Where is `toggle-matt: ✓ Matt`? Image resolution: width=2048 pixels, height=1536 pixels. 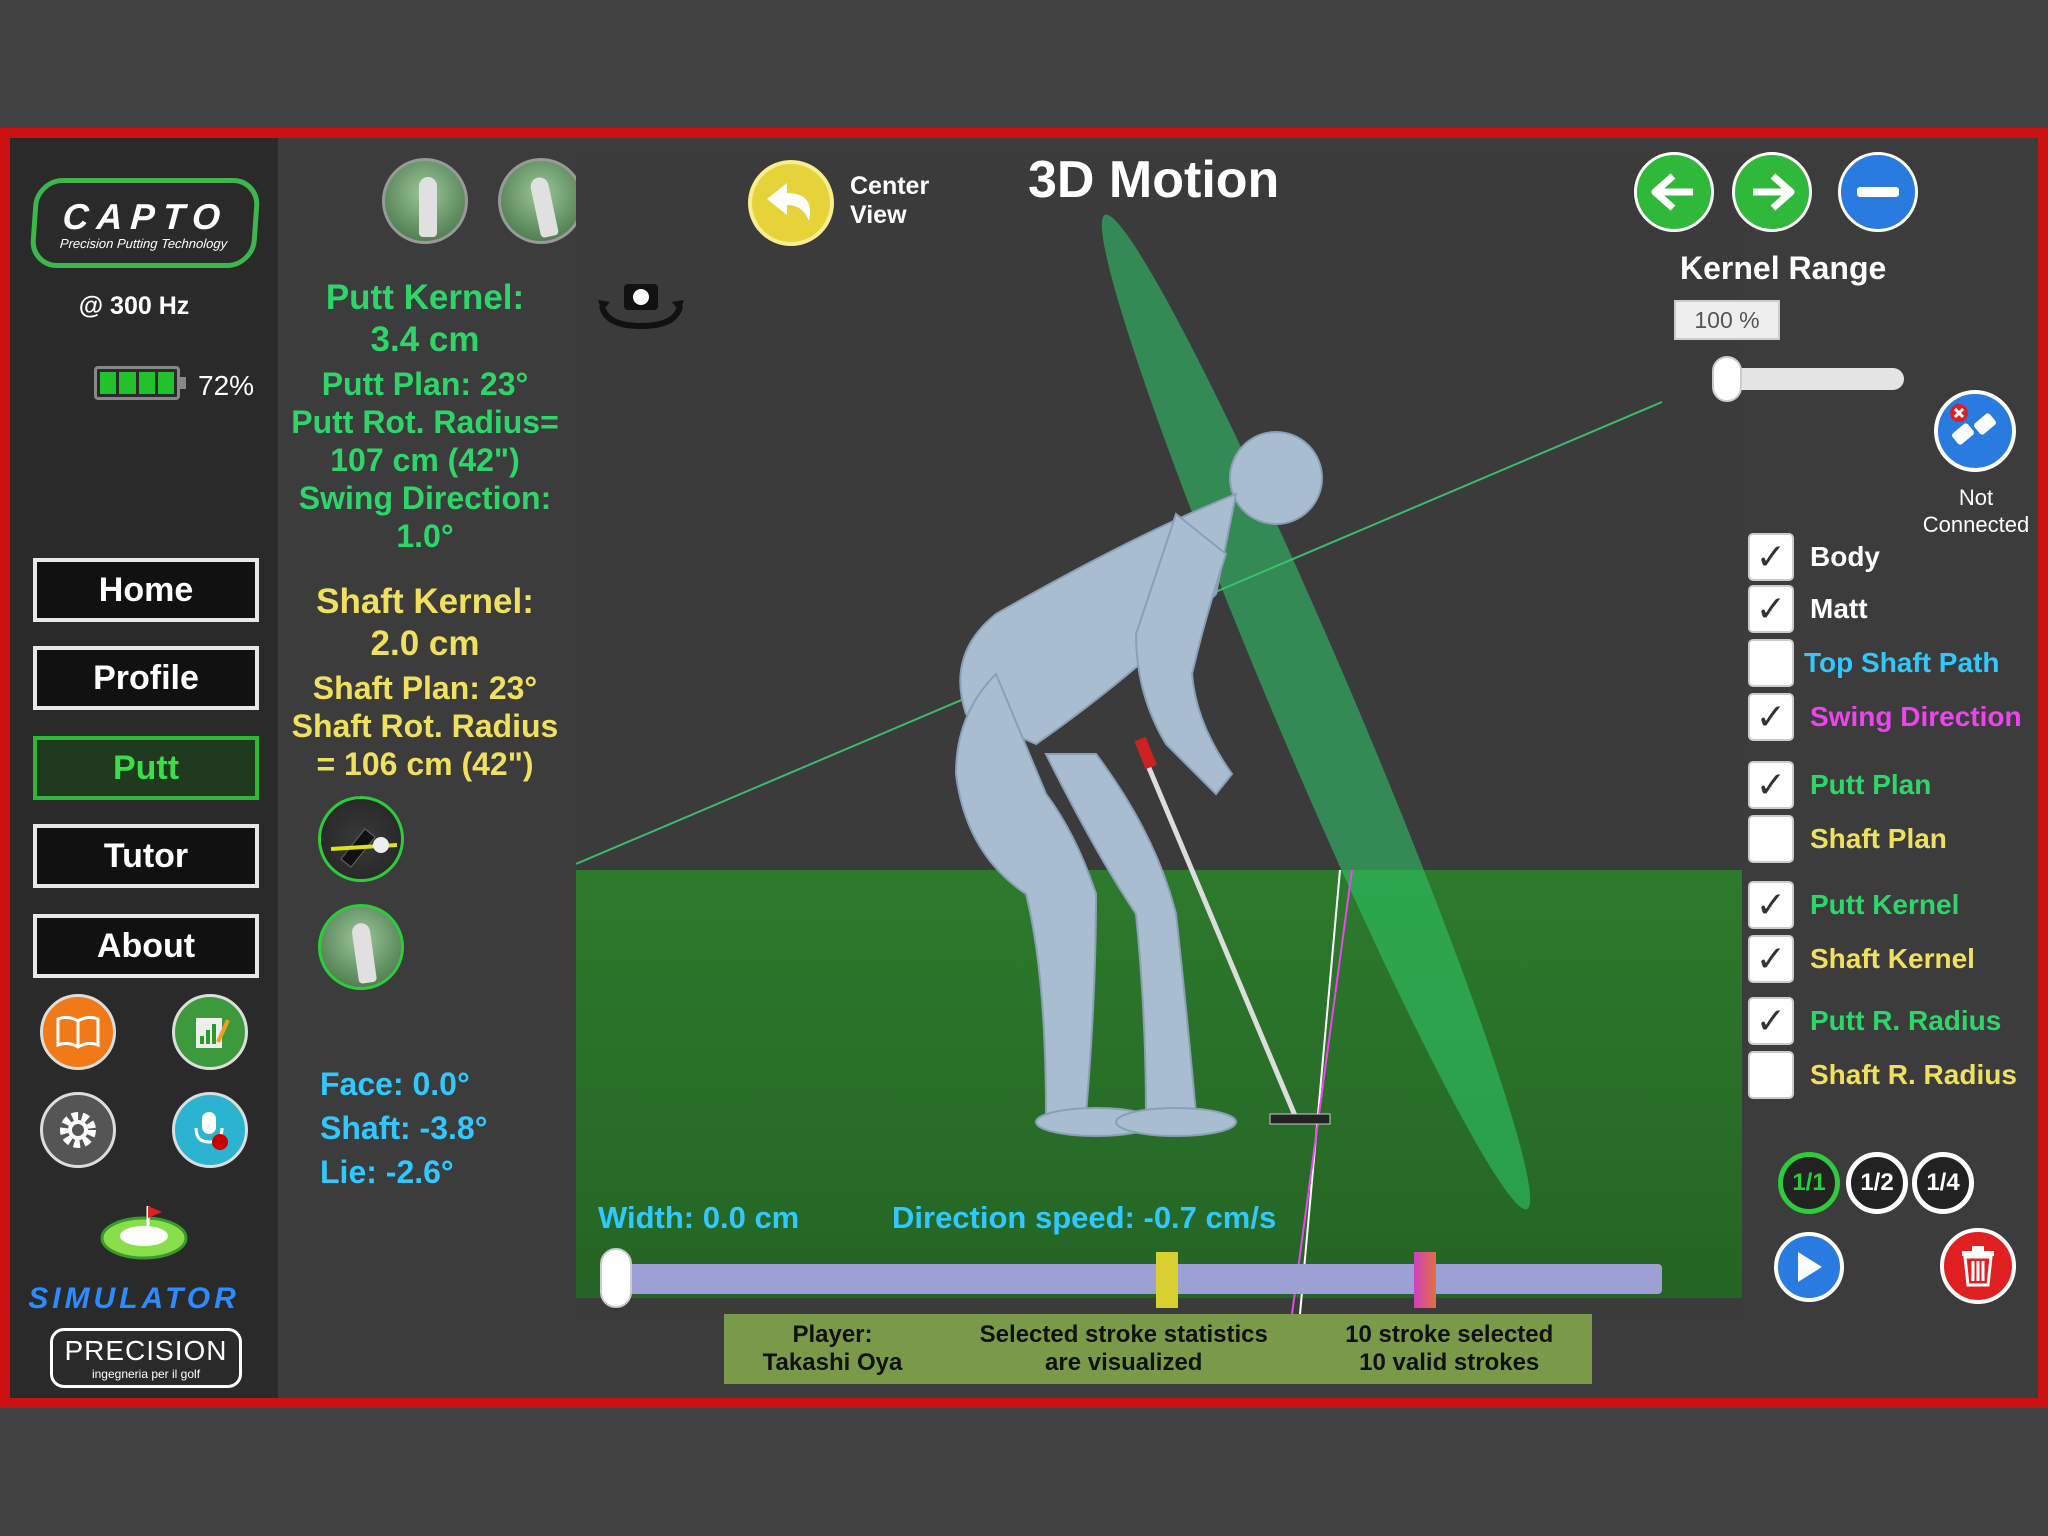
toggle-matt: ✓ Matt is located at coordinates (1808, 609).